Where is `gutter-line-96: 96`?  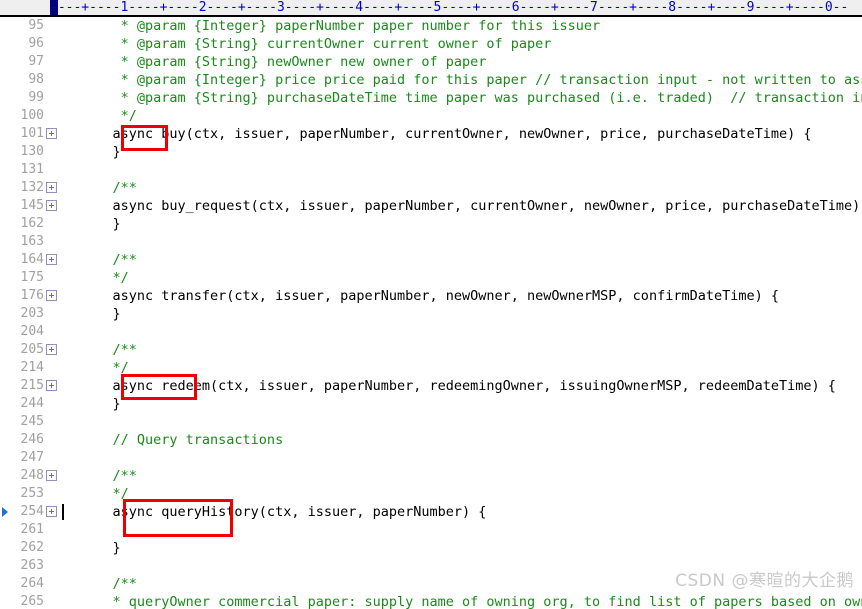 gutter-line-96: 96 is located at coordinates (40, 44).